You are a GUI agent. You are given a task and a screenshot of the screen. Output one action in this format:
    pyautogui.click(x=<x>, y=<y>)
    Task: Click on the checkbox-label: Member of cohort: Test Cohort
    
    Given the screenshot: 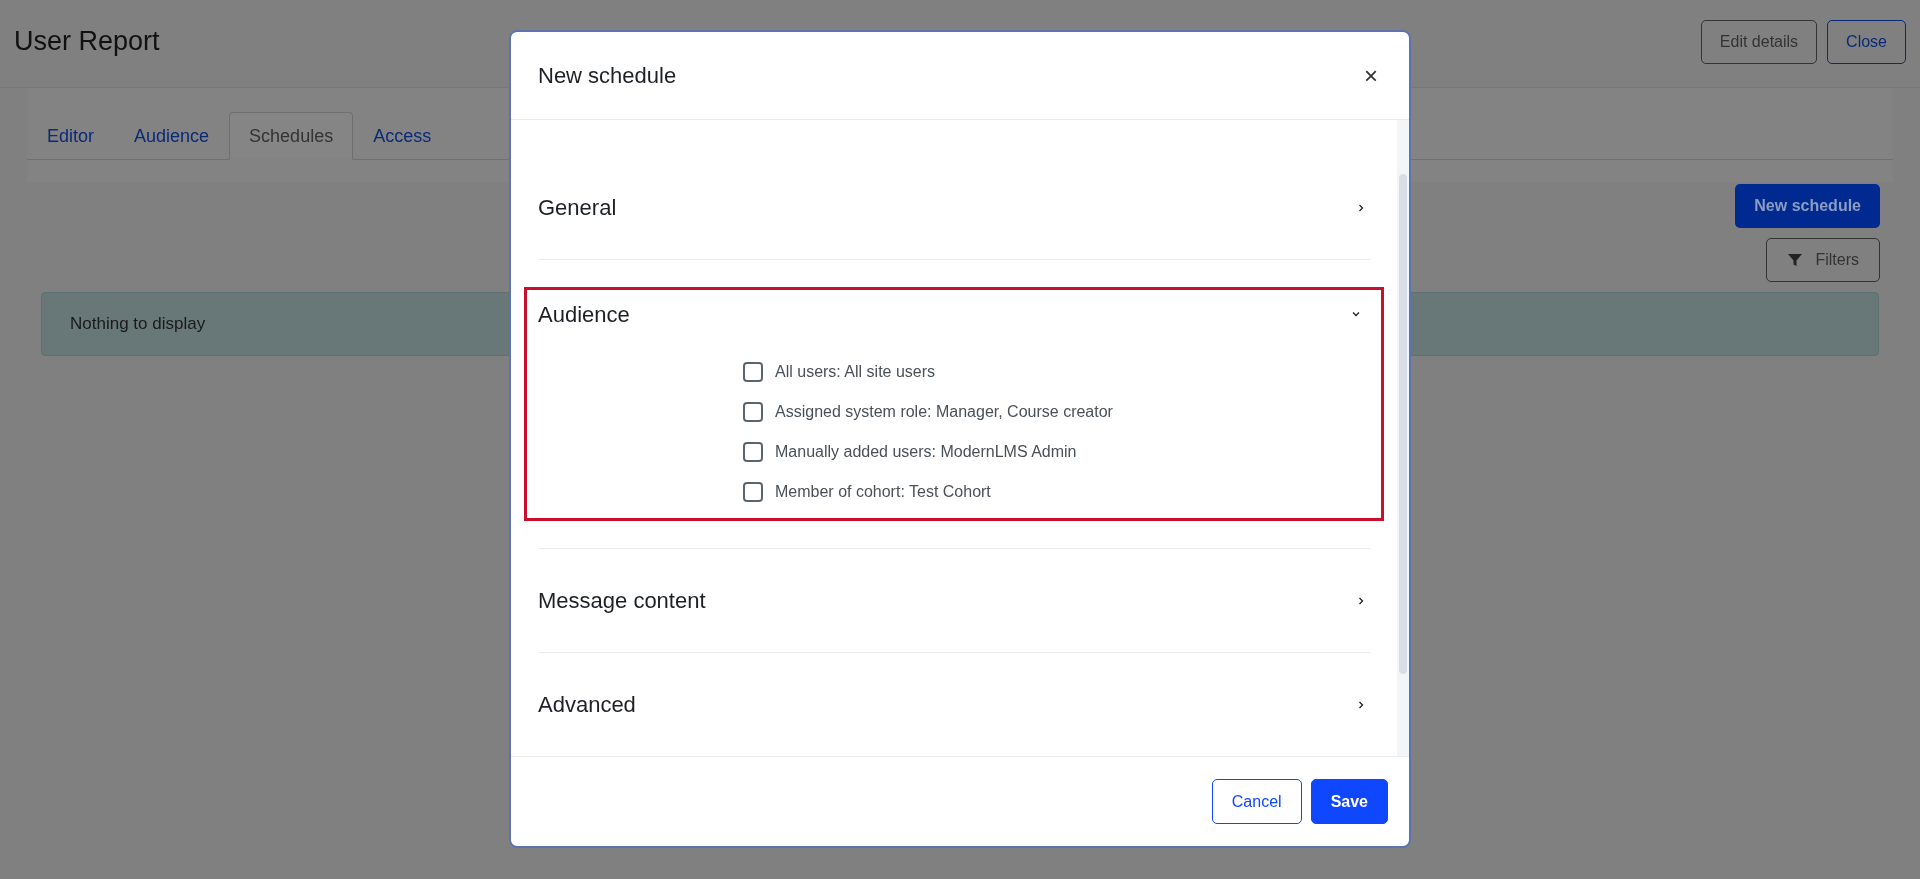 What is the action you would take?
    pyautogui.click(x=883, y=492)
    